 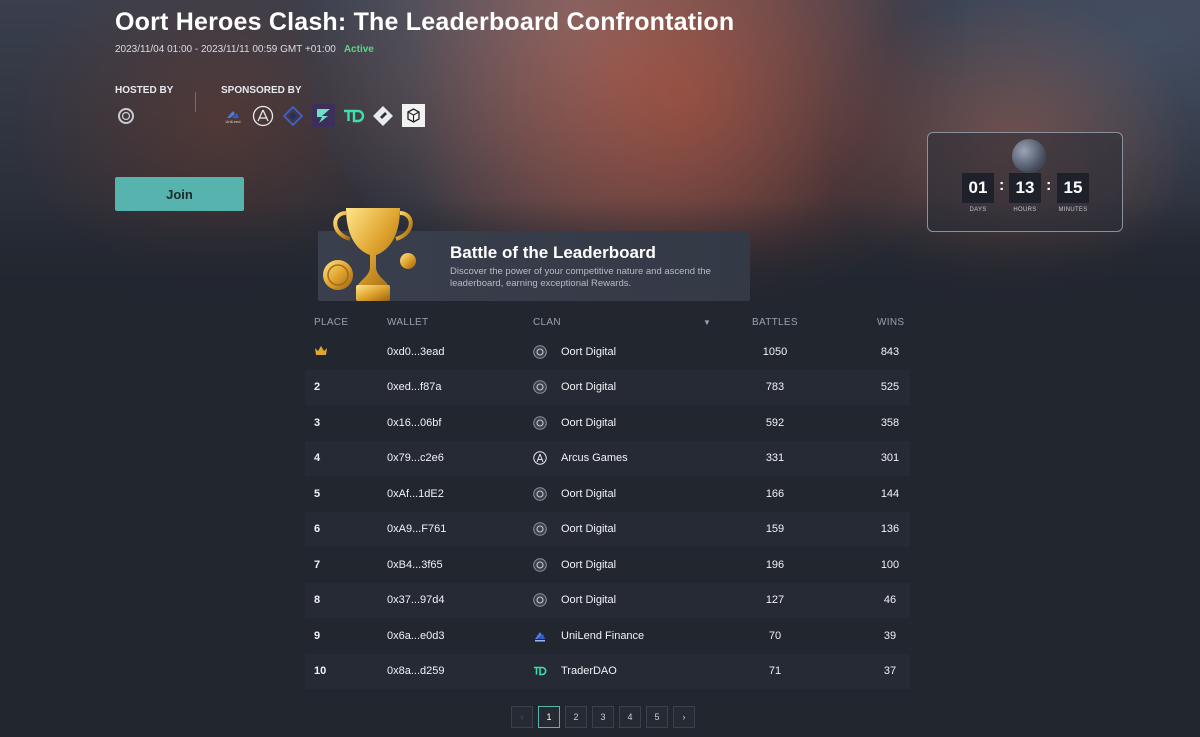 I want to click on join-button: Join, so click(x=179, y=194).